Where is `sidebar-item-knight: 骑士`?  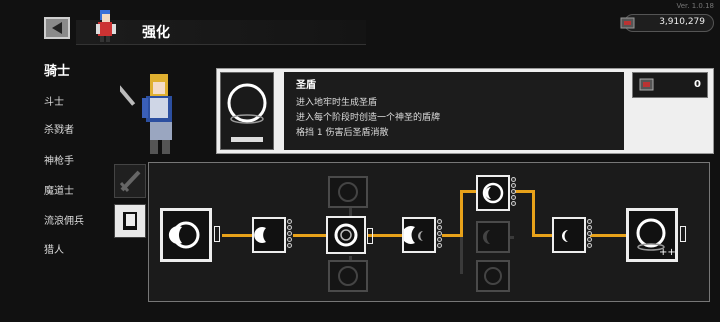
sidebar-item-knight: 骑士 is located at coordinates (57, 69).